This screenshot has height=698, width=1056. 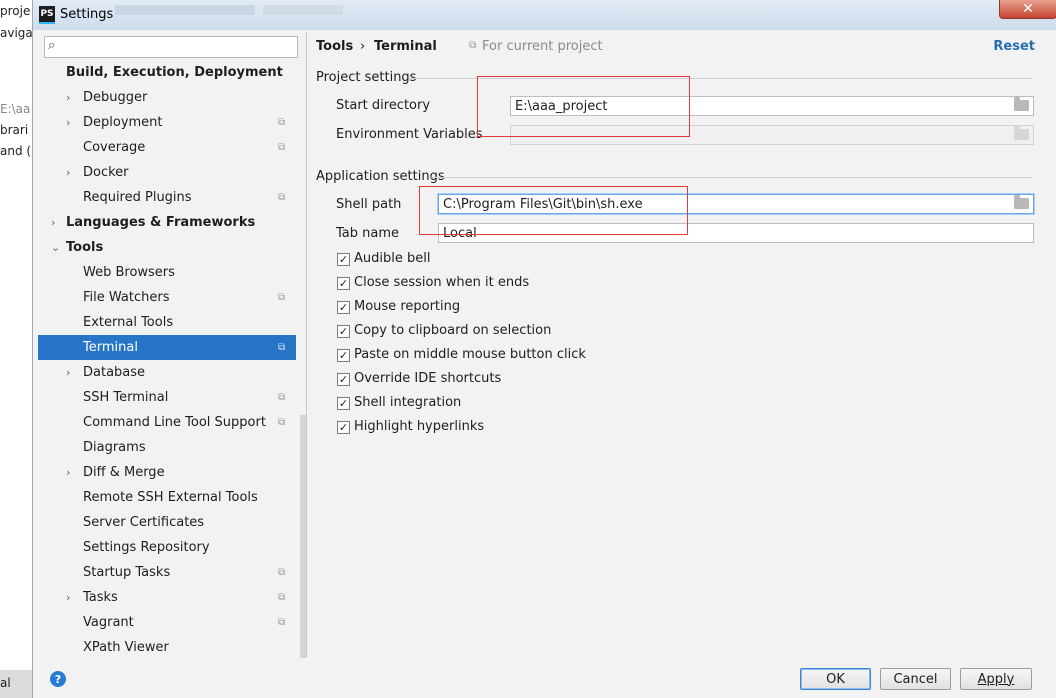 I want to click on background-fragment: E:\aa, so click(x=15, y=109).